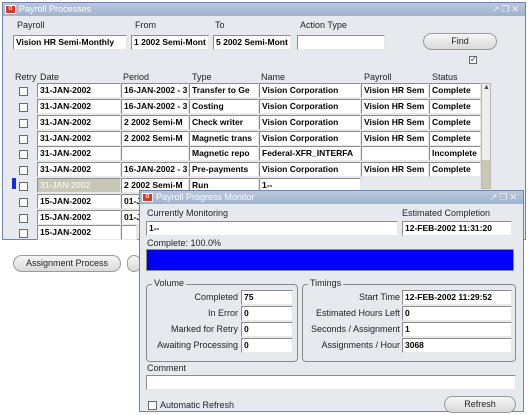  I want to click on progress-monitor-titlebar: O Payroll Progress Monitor ↗❒✕, so click(331, 197).